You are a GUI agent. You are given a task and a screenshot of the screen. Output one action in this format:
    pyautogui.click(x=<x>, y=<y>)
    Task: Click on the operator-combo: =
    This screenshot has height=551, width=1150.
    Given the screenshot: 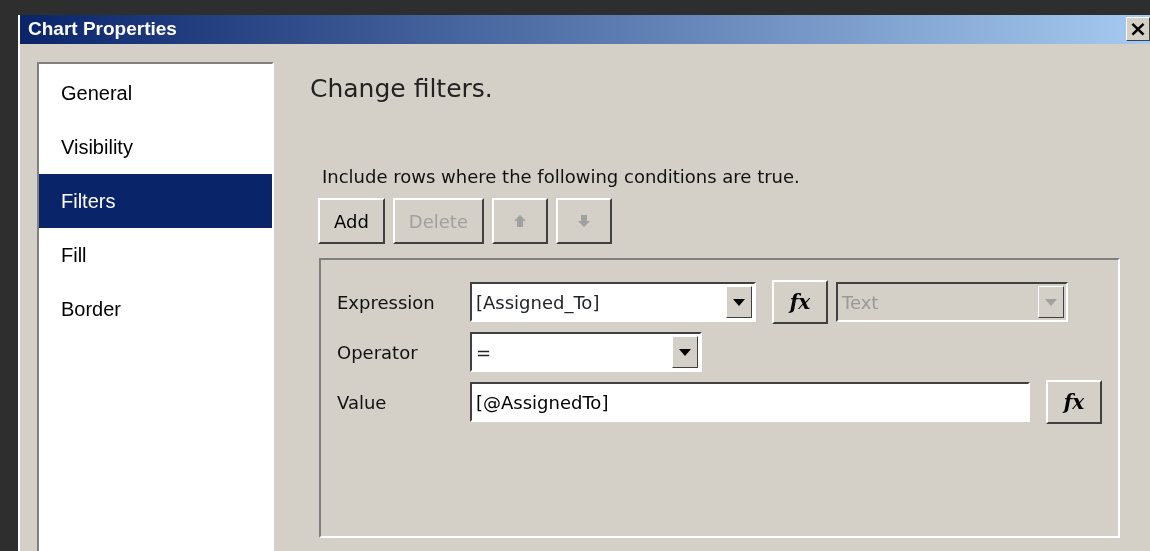 What is the action you would take?
    pyautogui.click(x=586, y=352)
    